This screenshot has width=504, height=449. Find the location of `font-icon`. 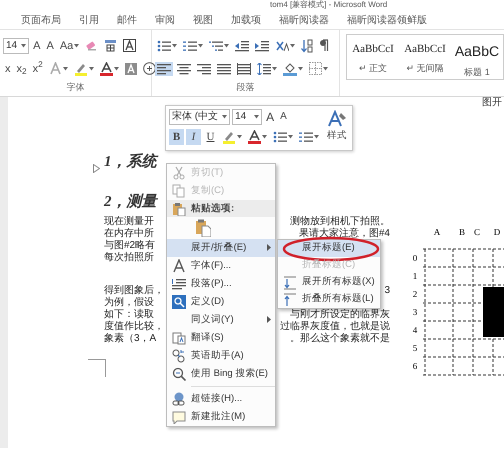

font-icon is located at coordinates (179, 266).